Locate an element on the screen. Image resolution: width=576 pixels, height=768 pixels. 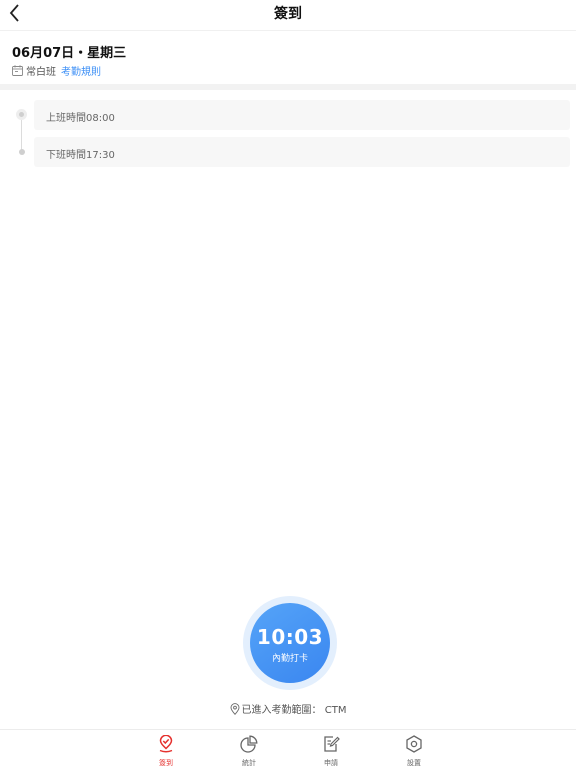
page-title: 簽到 is located at coordinates (288, 14).